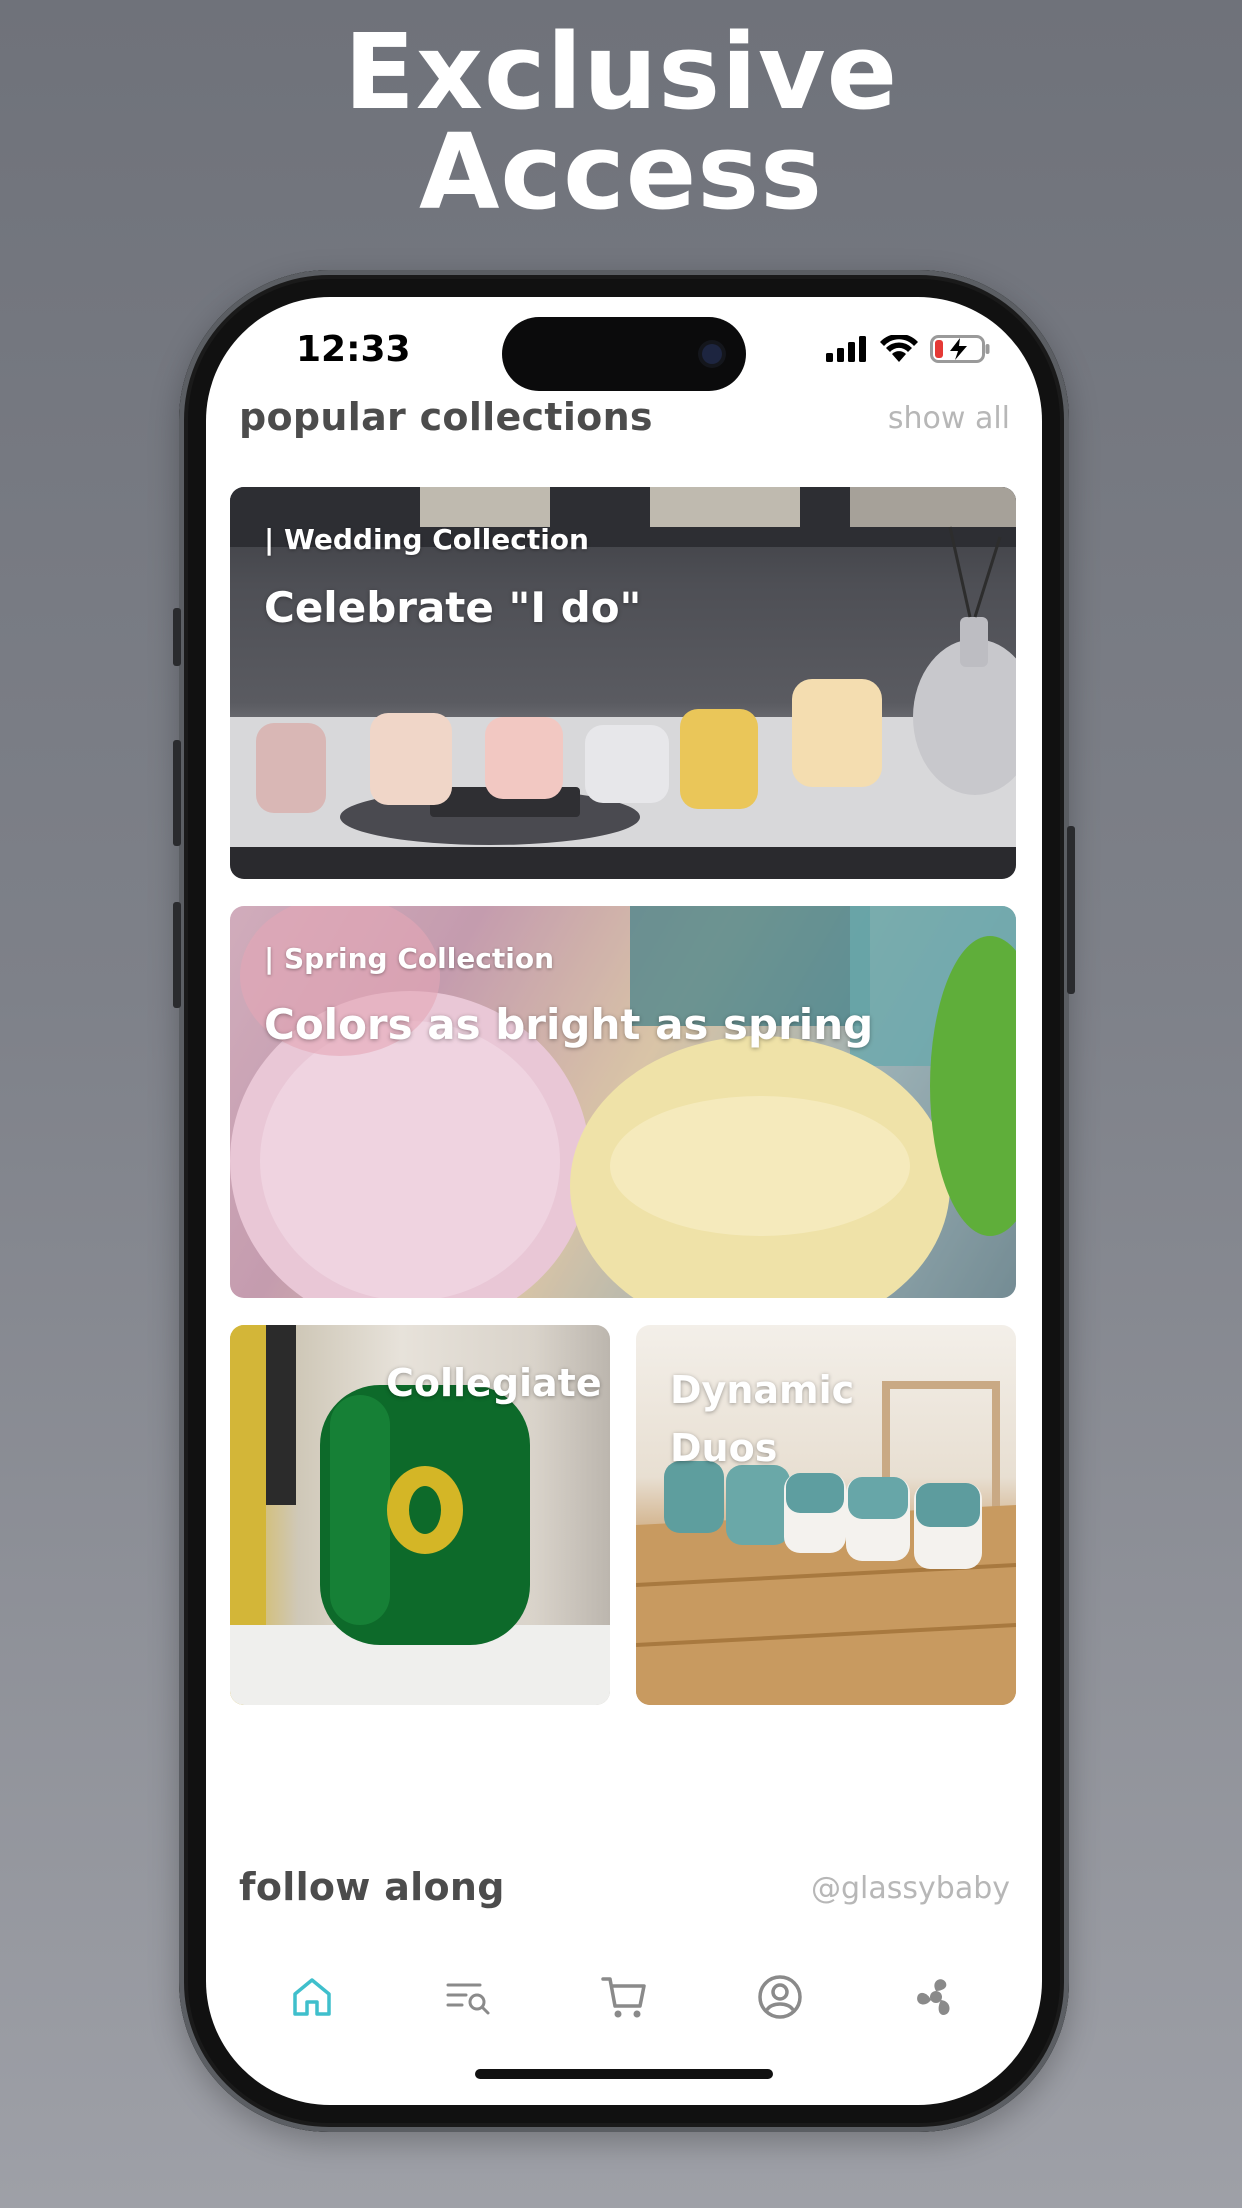 Image resolution: width=1242 pixels, height=2208 pixels. Describe the element at coordinates (724, 1448) in the screenshot. I see `dynamic-duos-line2: Duos` at that location.